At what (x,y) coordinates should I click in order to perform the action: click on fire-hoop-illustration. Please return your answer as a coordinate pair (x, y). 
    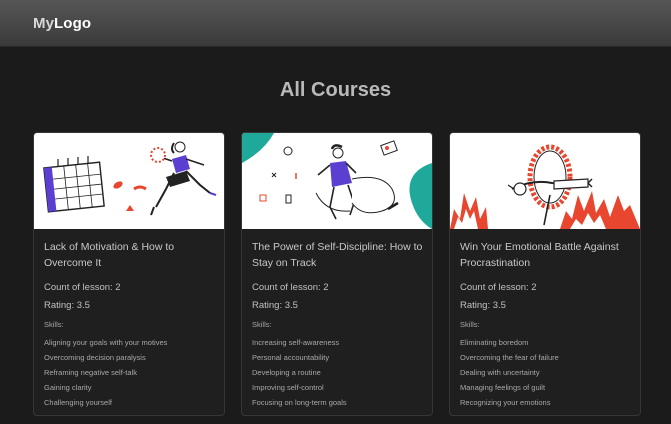
    Looking at the image, I should click on (545, 181).